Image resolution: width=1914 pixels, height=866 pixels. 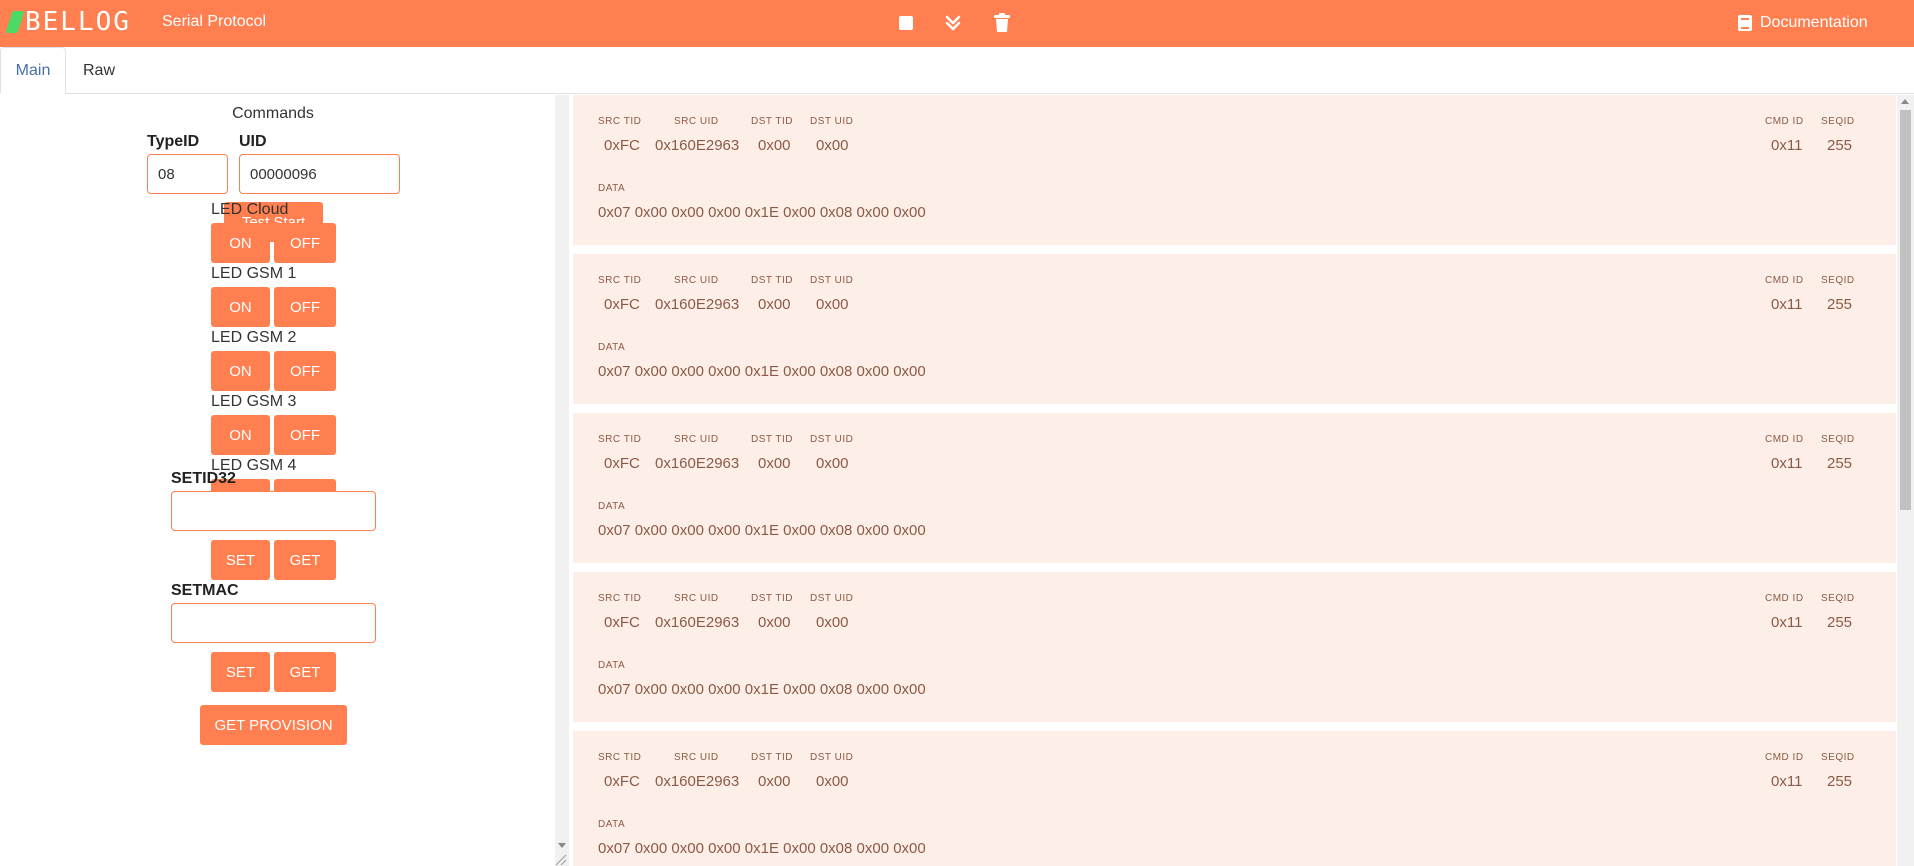 What do you see at coordinates (240, 243) in the screenshot?
I see `led-cloud-on-button: ON` at bounding box center [240, 243].